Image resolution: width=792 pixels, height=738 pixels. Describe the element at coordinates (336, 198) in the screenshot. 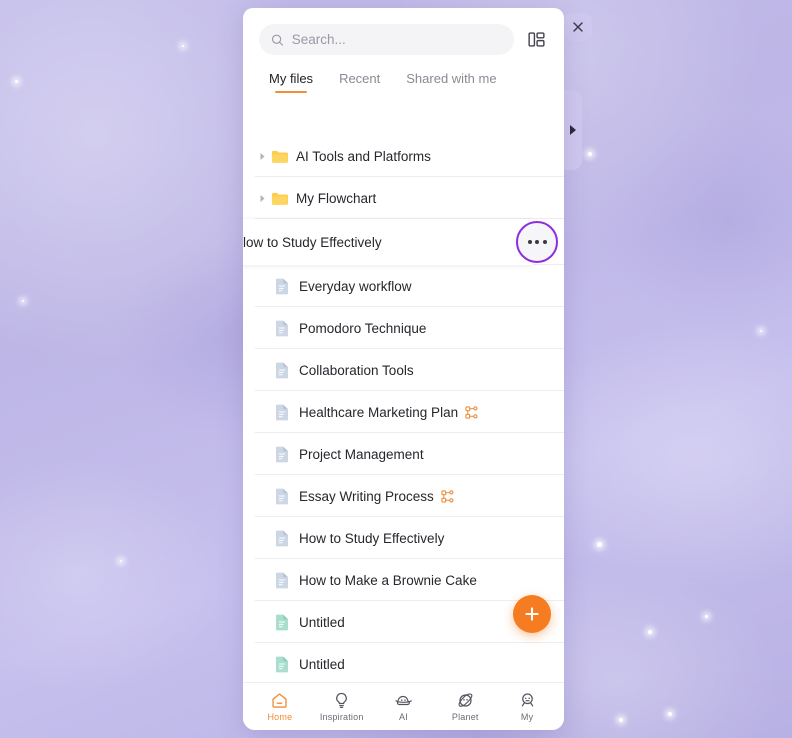

I see `folder-label: My Flowchart` at that location.